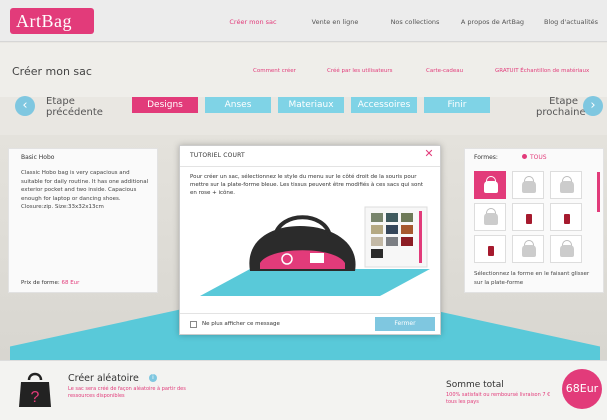 The width and height of the screenshot is (607, 420). I want to click on tab-finir: Finir, so click(457, 105).